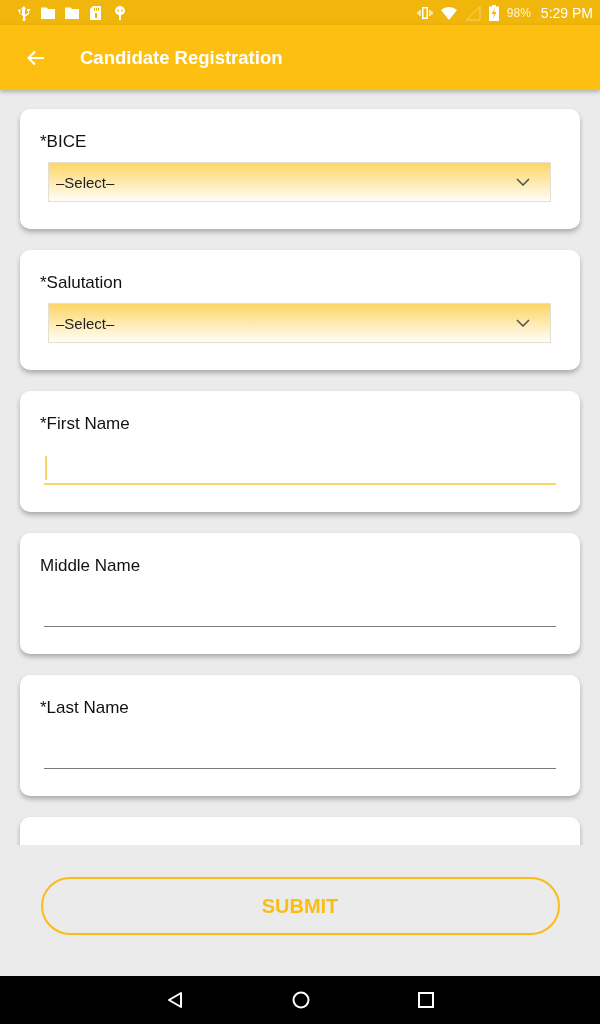 The height and width of the screenshot is (1024, 600). I want to click on signal-icon, so click(472, 12).